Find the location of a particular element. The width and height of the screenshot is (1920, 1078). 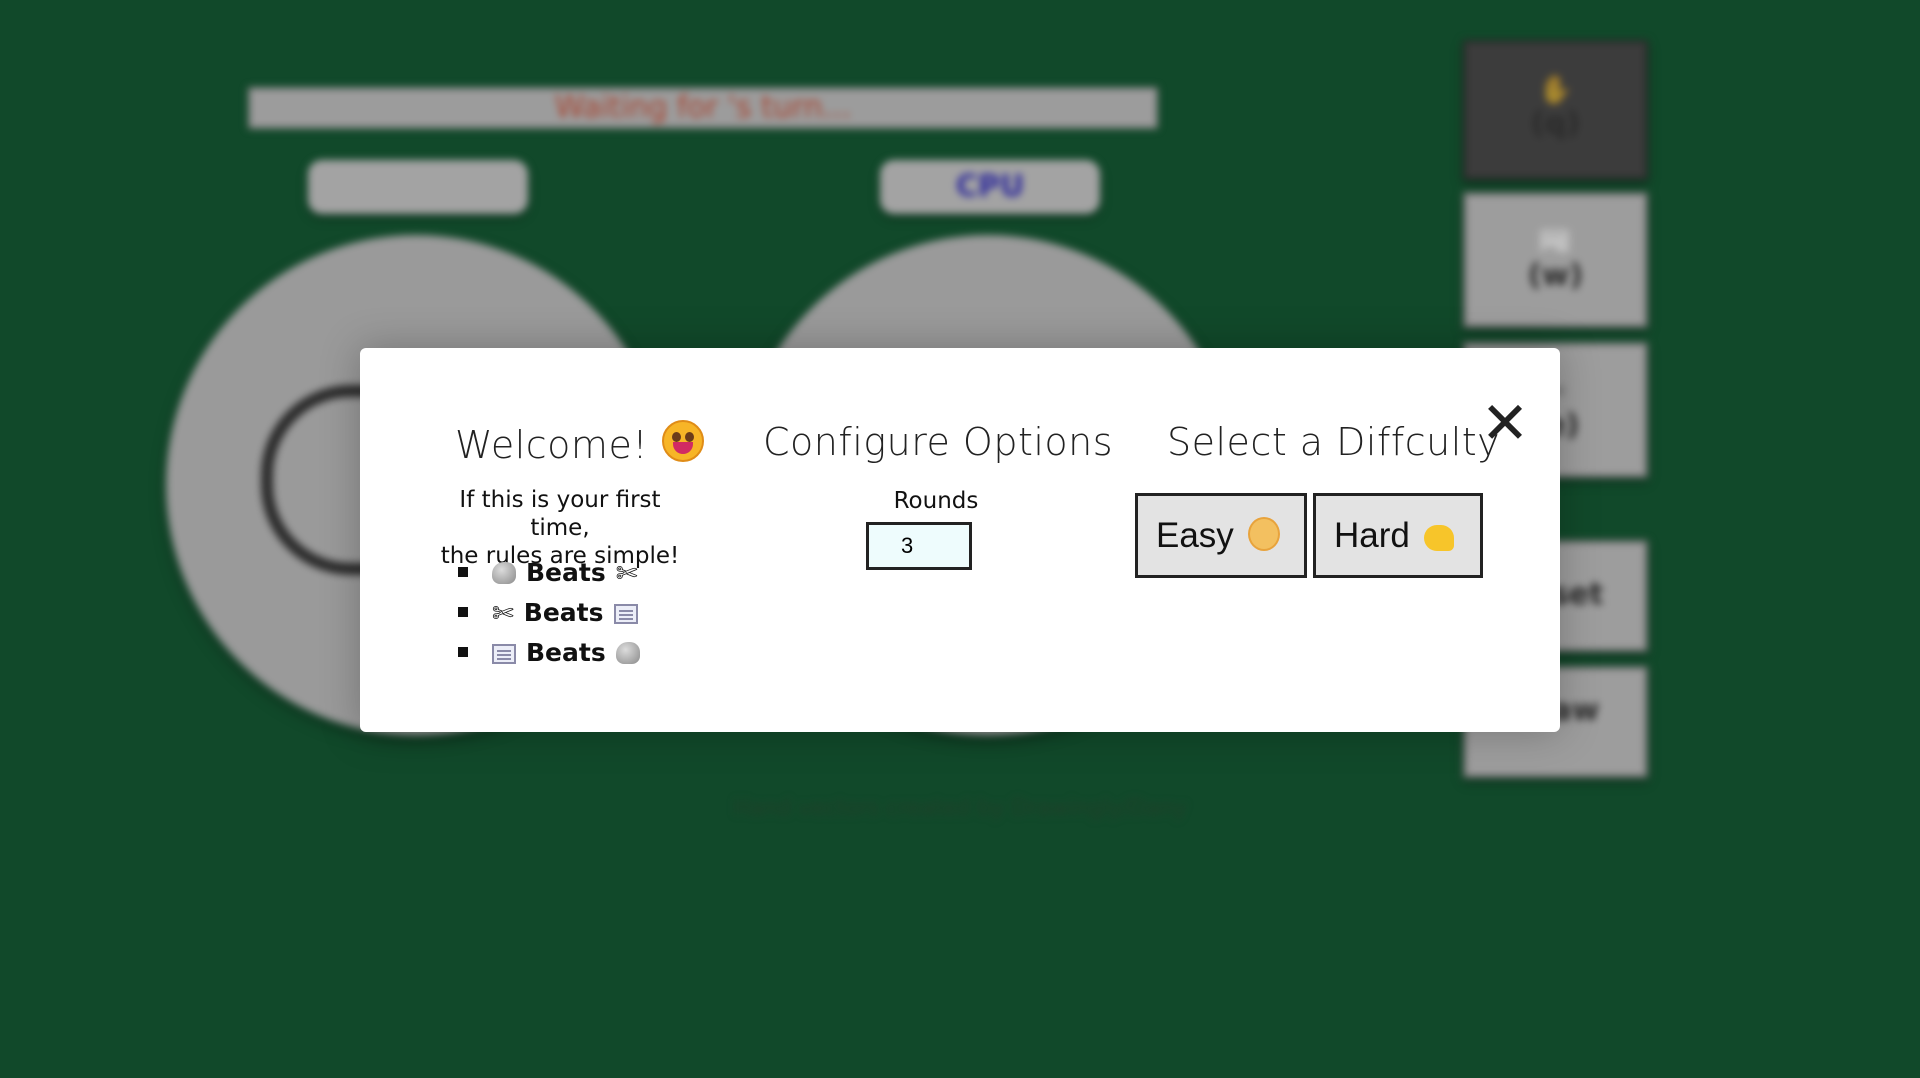

welcome-heading: Welcome! is located at coordinates (580, 443).